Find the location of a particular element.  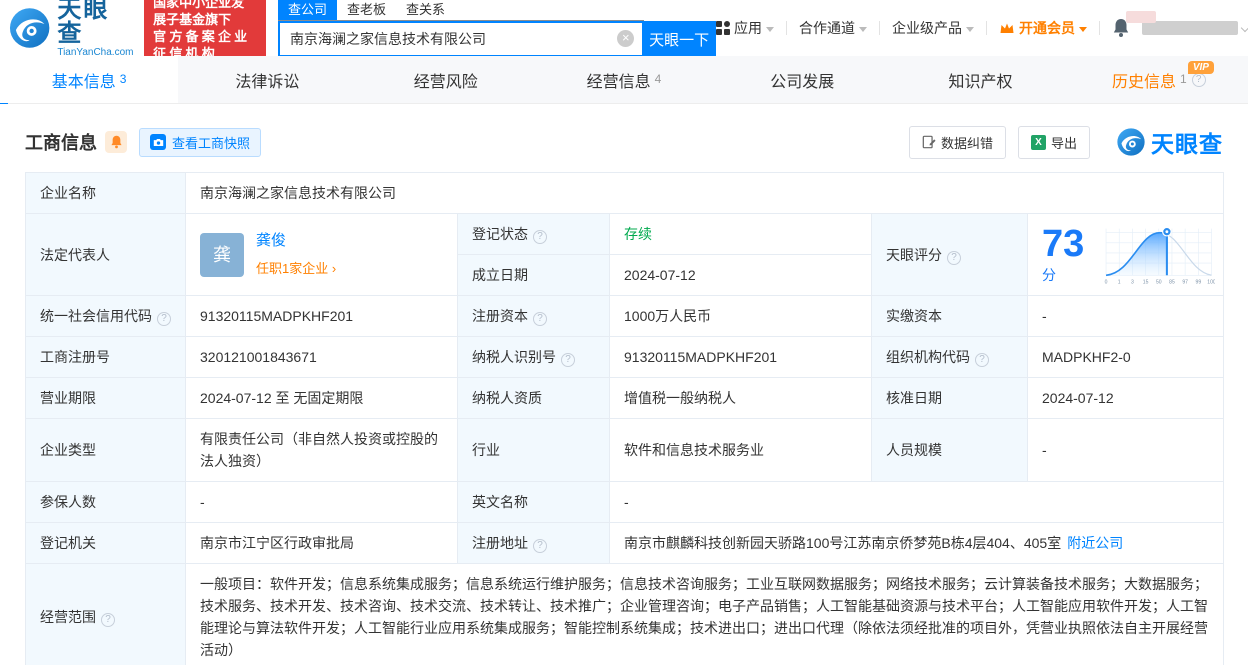

reg-address-label: 注册地址? is located at coordinates (533, 543).